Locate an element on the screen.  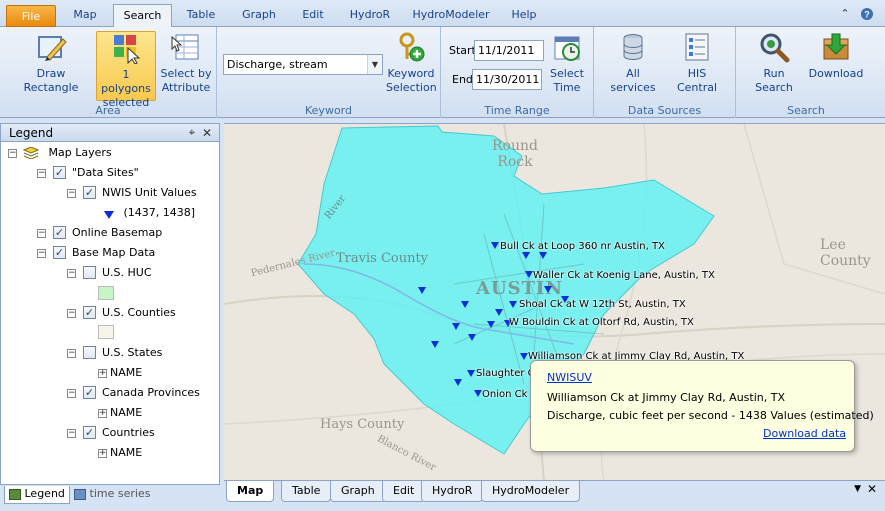
tab-legend: Legend is located at coordinates (37, 495).